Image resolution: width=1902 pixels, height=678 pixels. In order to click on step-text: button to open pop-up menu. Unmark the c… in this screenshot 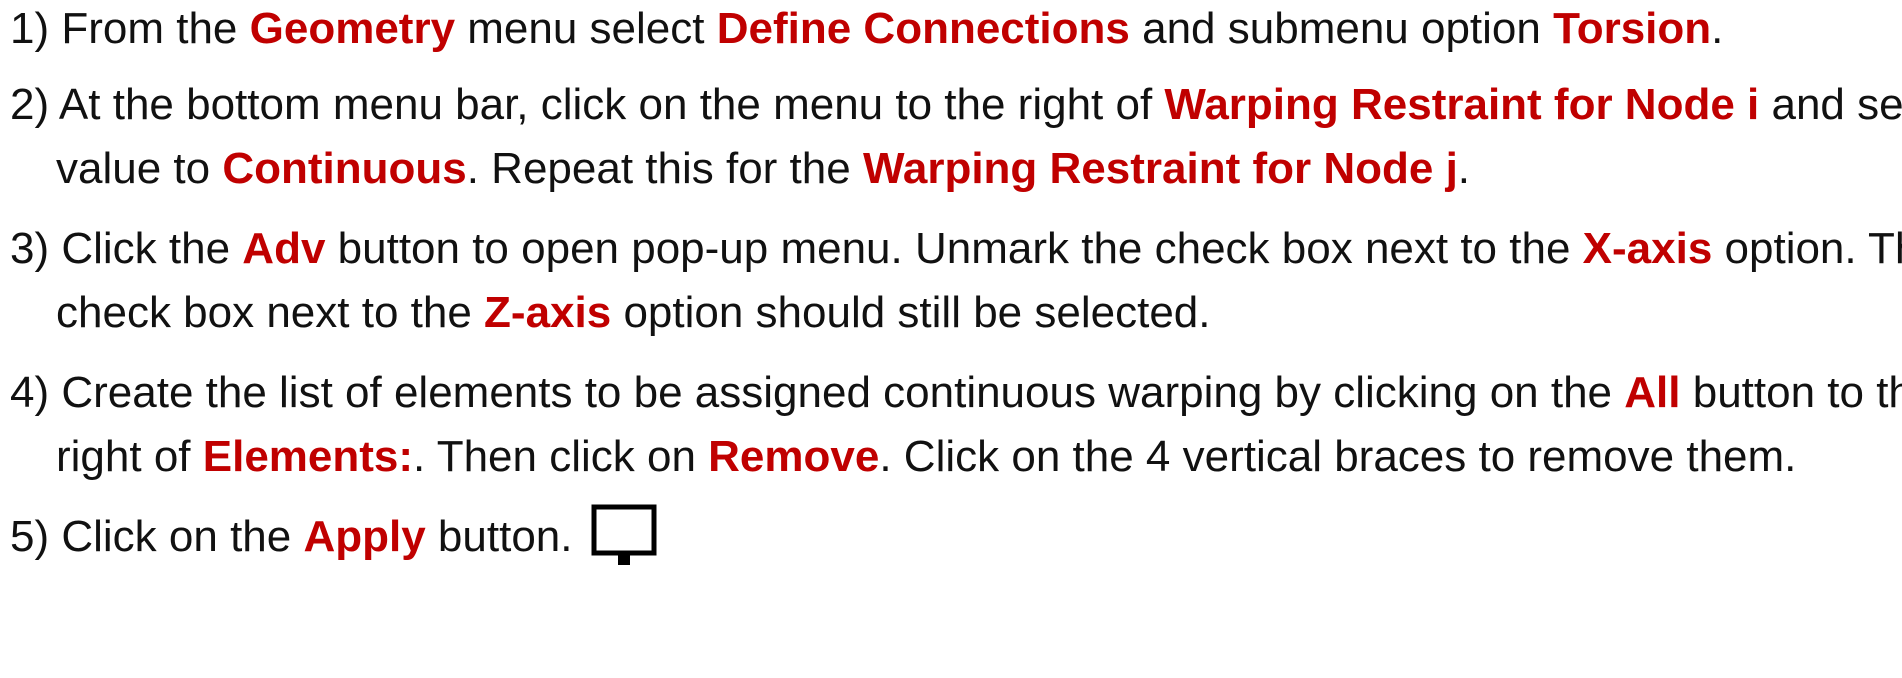, I will do `click(954, 248)`.